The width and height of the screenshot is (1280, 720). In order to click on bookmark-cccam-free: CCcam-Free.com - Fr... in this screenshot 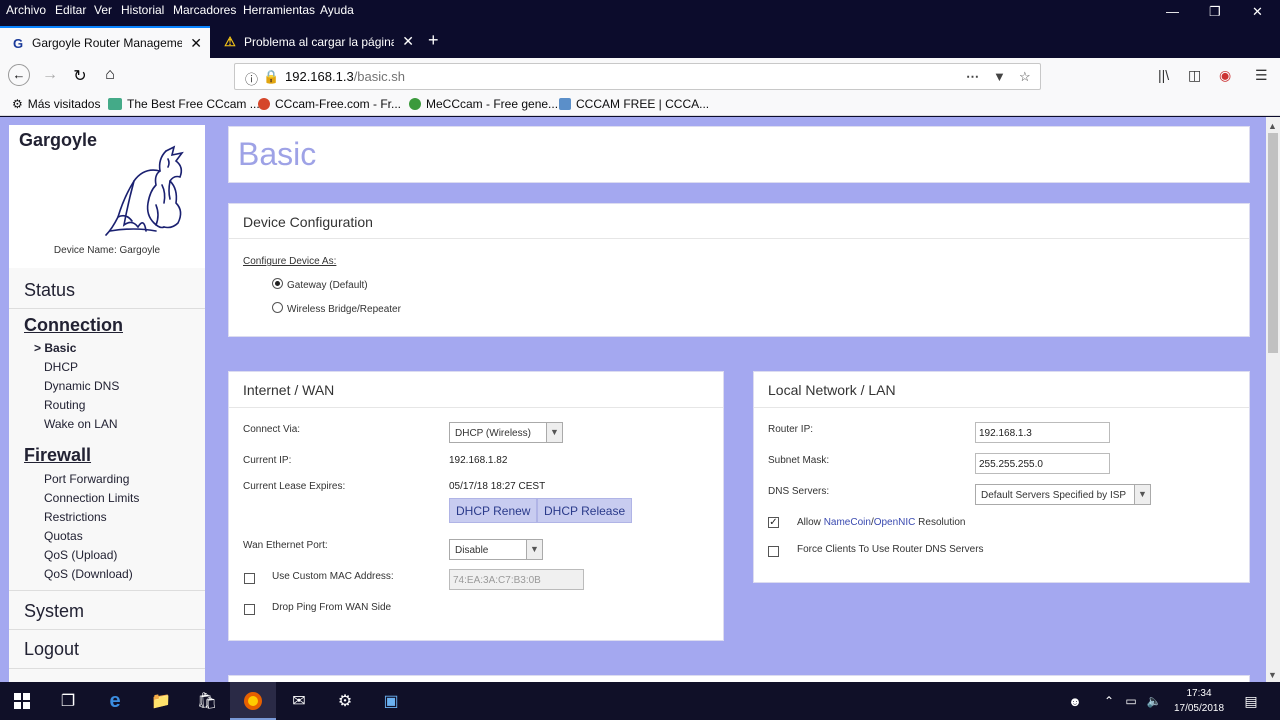, I will do `click(329, 104)`.